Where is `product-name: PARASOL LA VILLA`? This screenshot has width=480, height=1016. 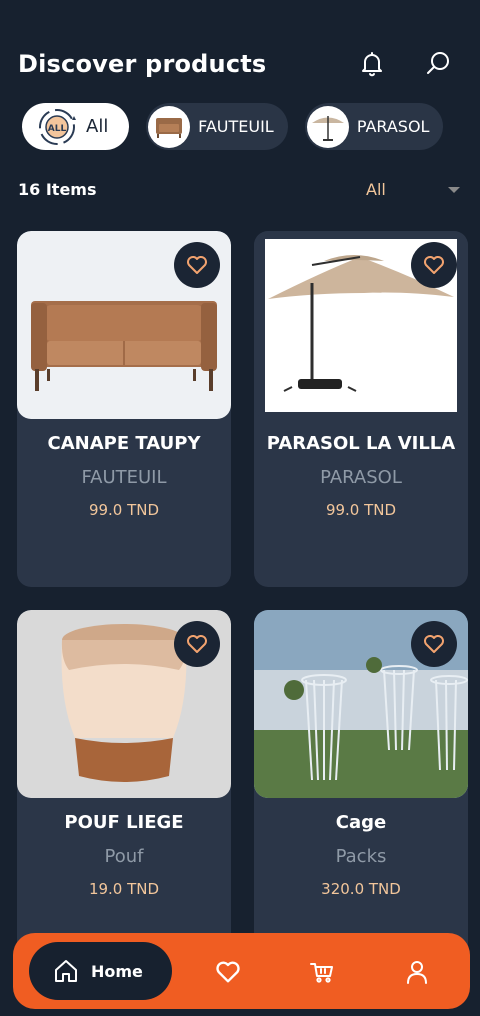
product-name: PARASOL LA VILLA is located at coordinates (361, 443).